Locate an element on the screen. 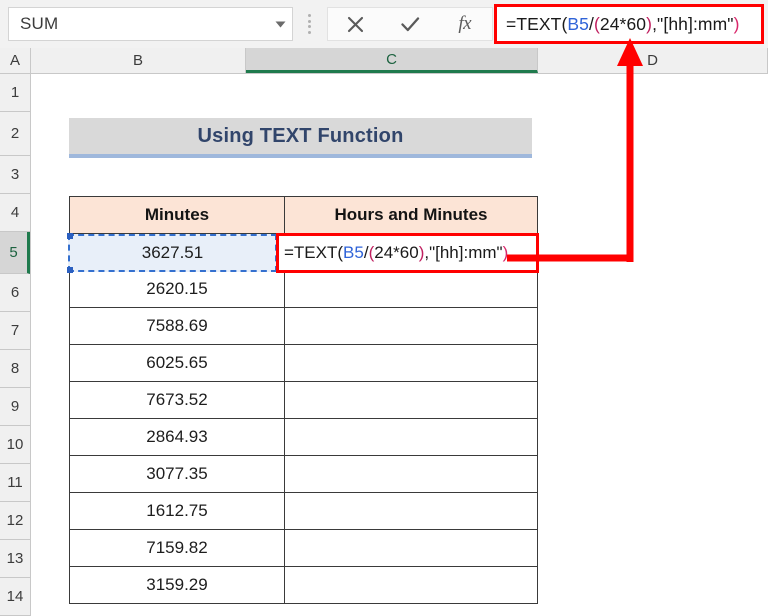  row-header-6: 6 is located at coordinates (15, 293).